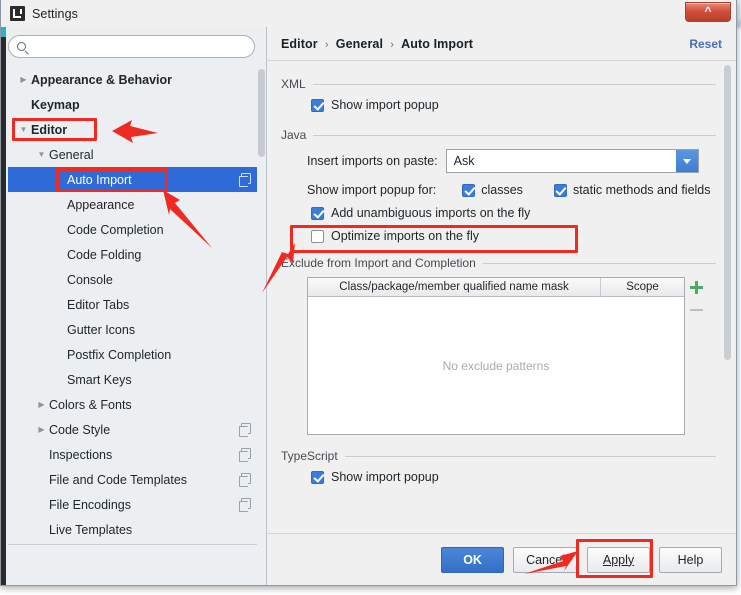 The image size is (741, 595). What do you see at coordinates (3, 306) in the screenshot?
I see `sidebar-edge-accent` at bounding box center [3, 306].